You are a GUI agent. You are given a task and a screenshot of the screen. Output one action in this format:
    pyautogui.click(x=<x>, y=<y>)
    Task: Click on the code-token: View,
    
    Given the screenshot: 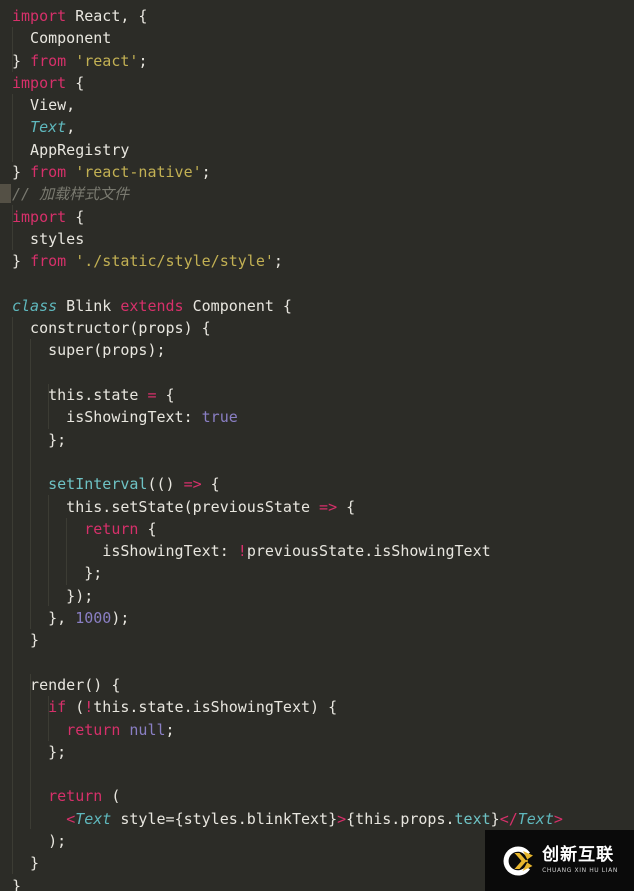 What is the action you would take?
    pyautogui.click(x=44, y=105)
    